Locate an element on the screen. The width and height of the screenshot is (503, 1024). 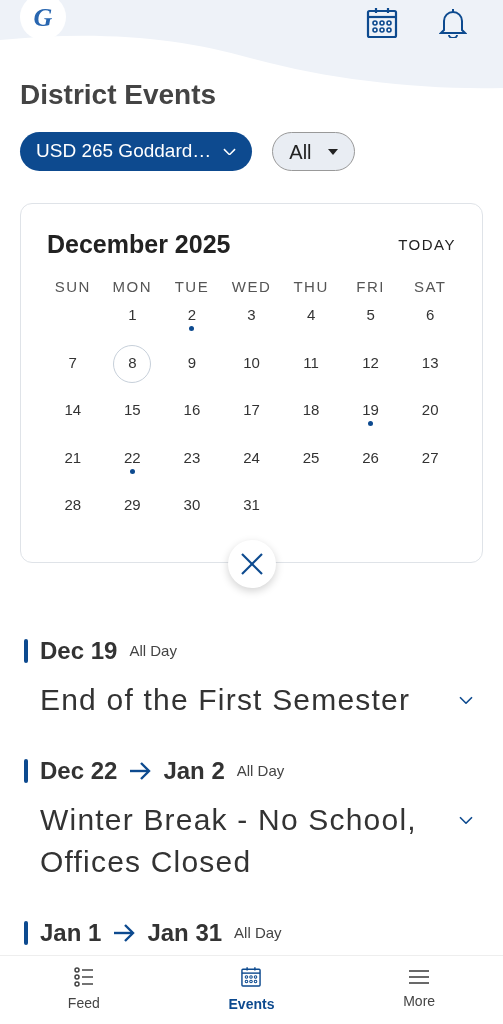
weekday-label: WED is located at coordinates (251, 286).